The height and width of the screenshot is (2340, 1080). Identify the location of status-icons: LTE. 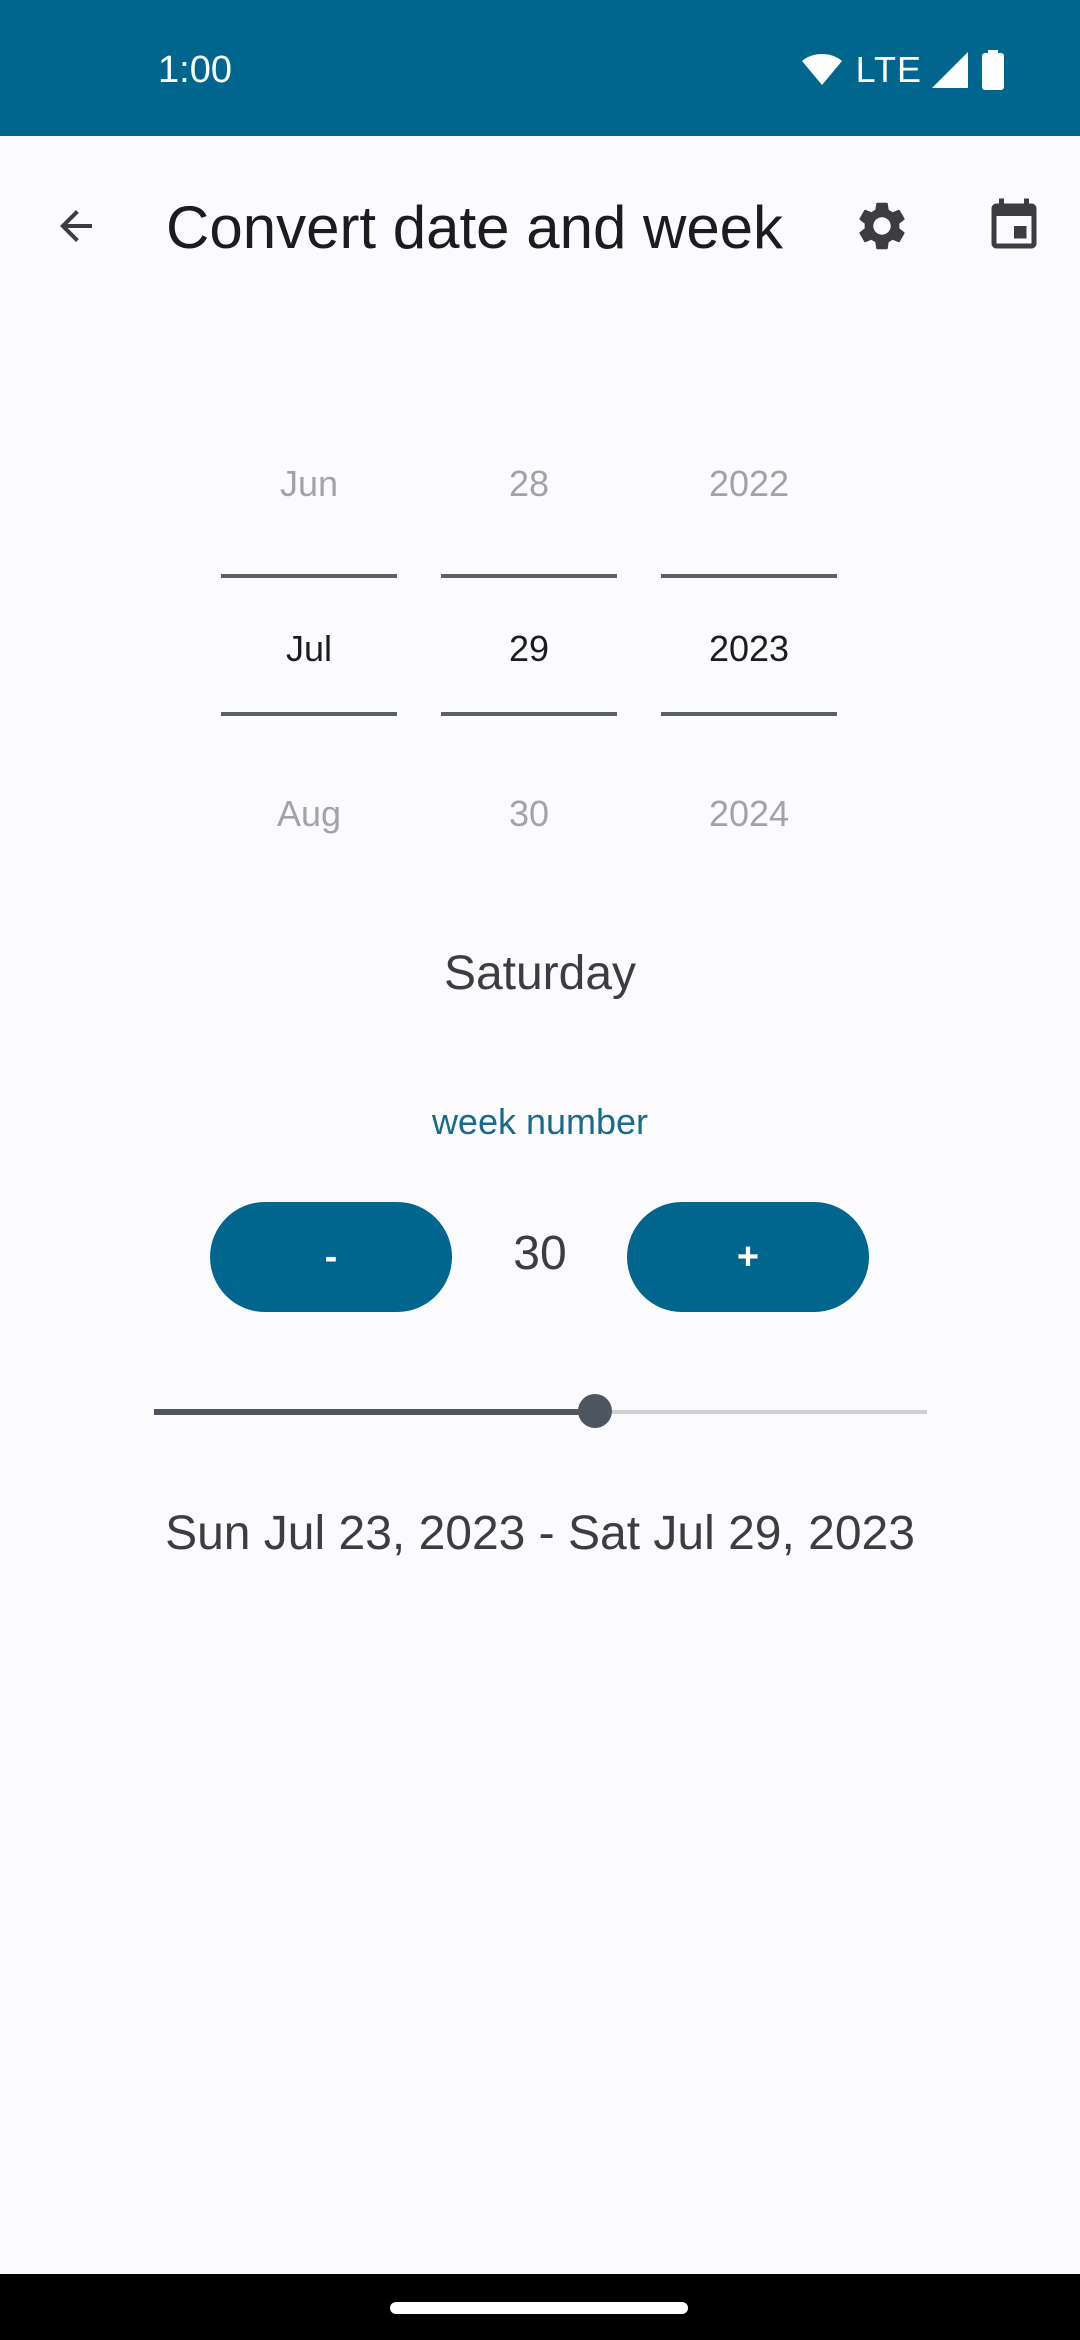
(902, 70).